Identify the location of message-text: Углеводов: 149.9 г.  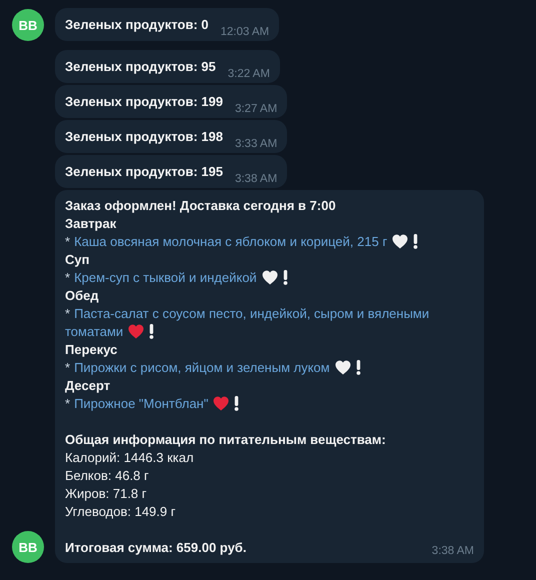
(120, 511).